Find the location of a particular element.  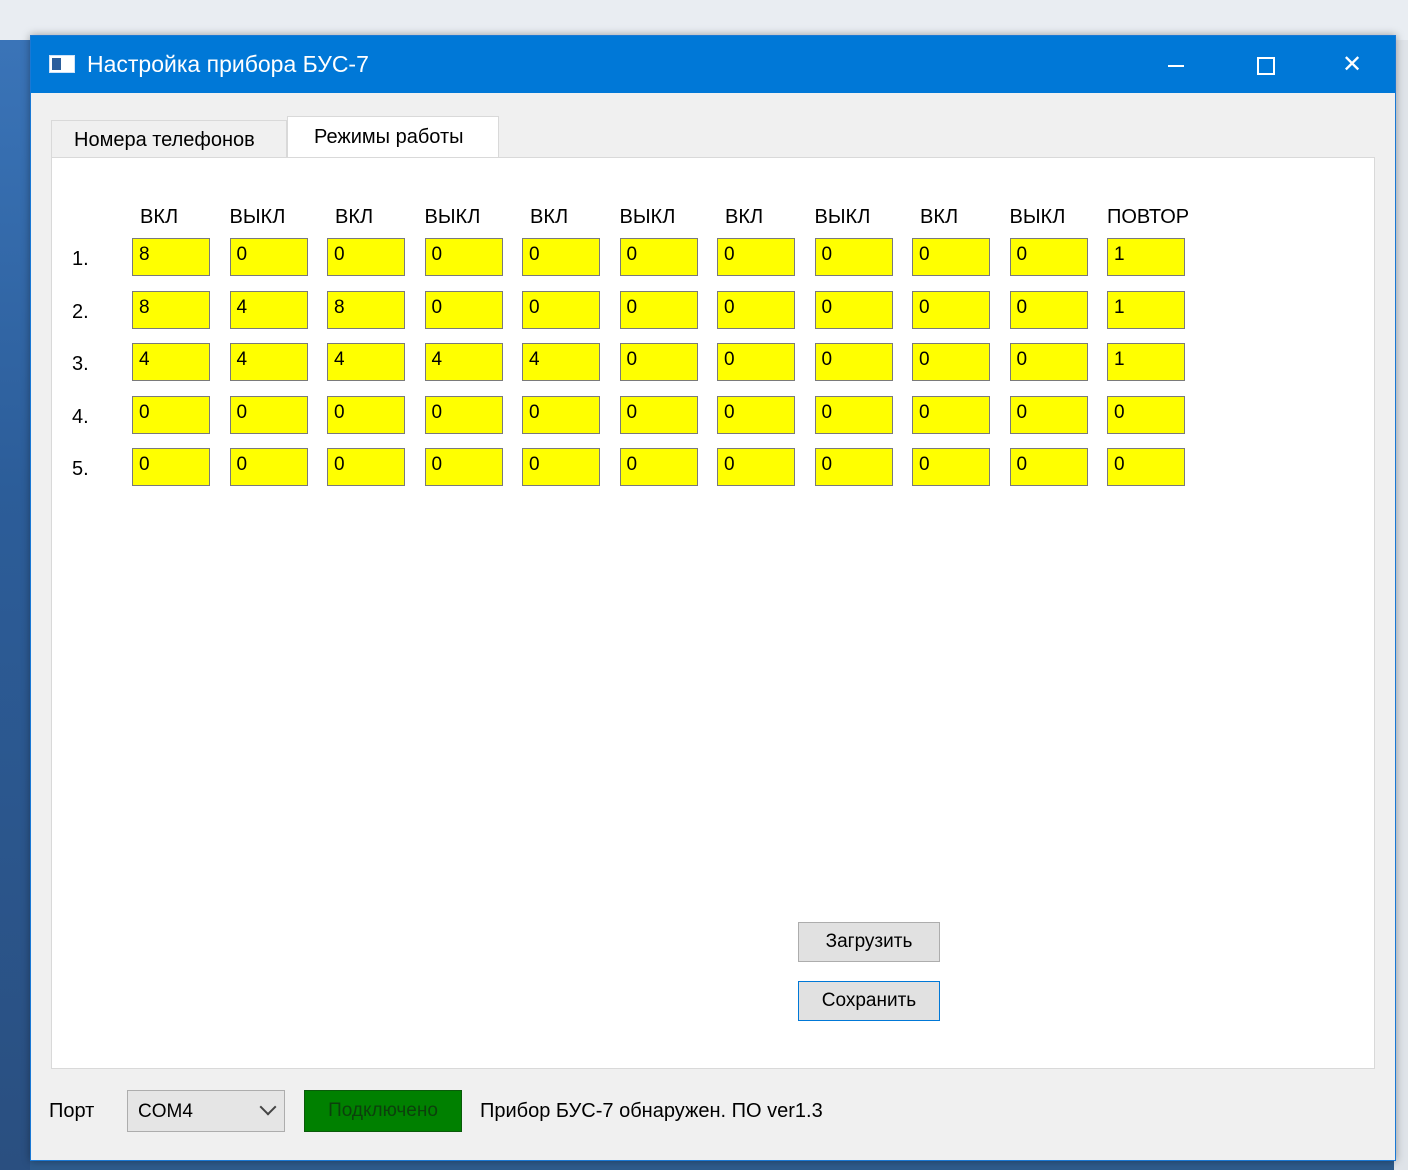

save-button: Сохранить is located at coordinates (869, 1001).